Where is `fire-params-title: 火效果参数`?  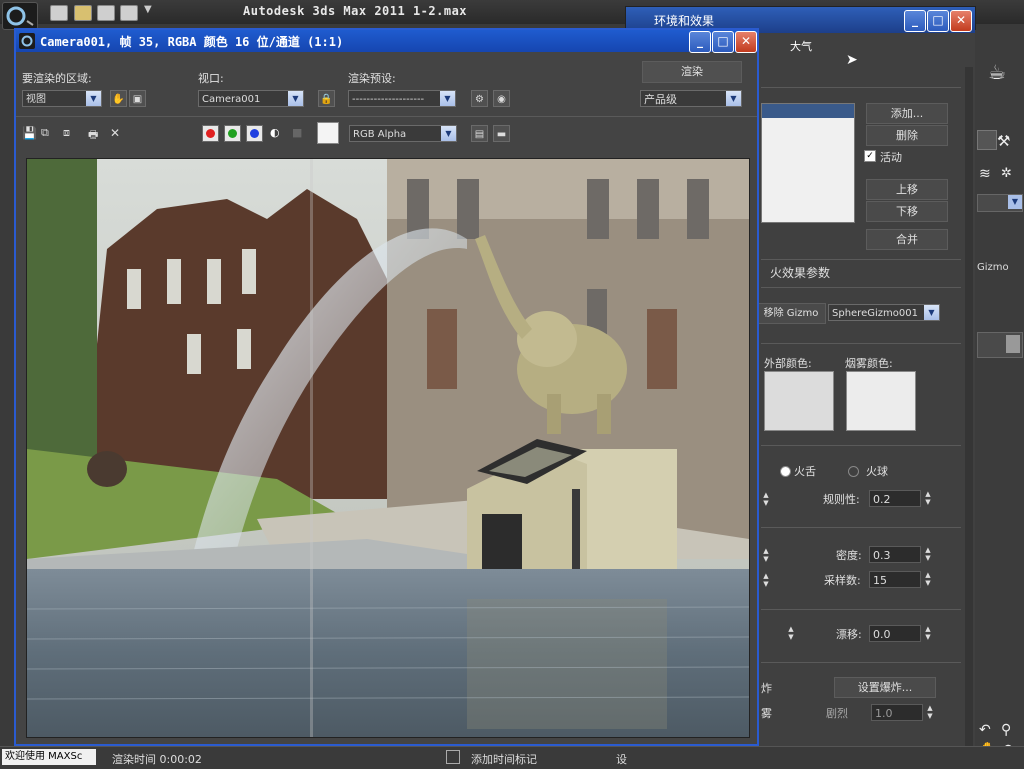
fire-params-title: 火效果参数 is located at coordinates (800, 272).